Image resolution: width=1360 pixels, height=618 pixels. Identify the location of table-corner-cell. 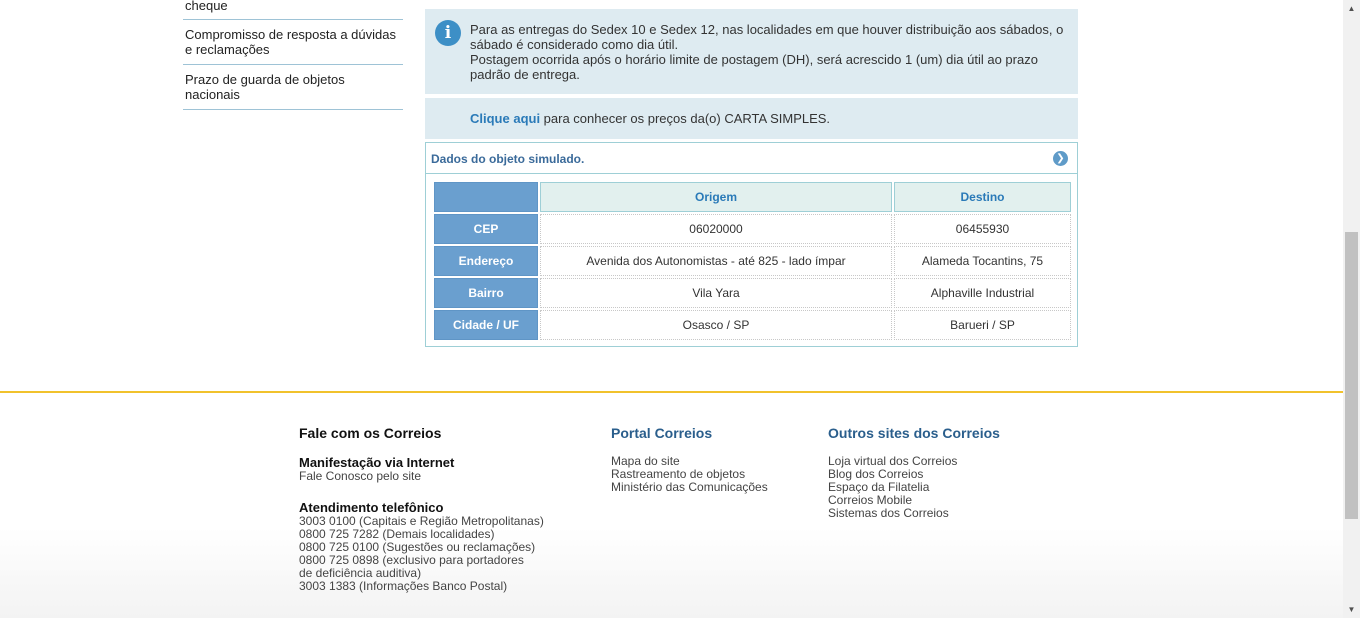
(486, 197).